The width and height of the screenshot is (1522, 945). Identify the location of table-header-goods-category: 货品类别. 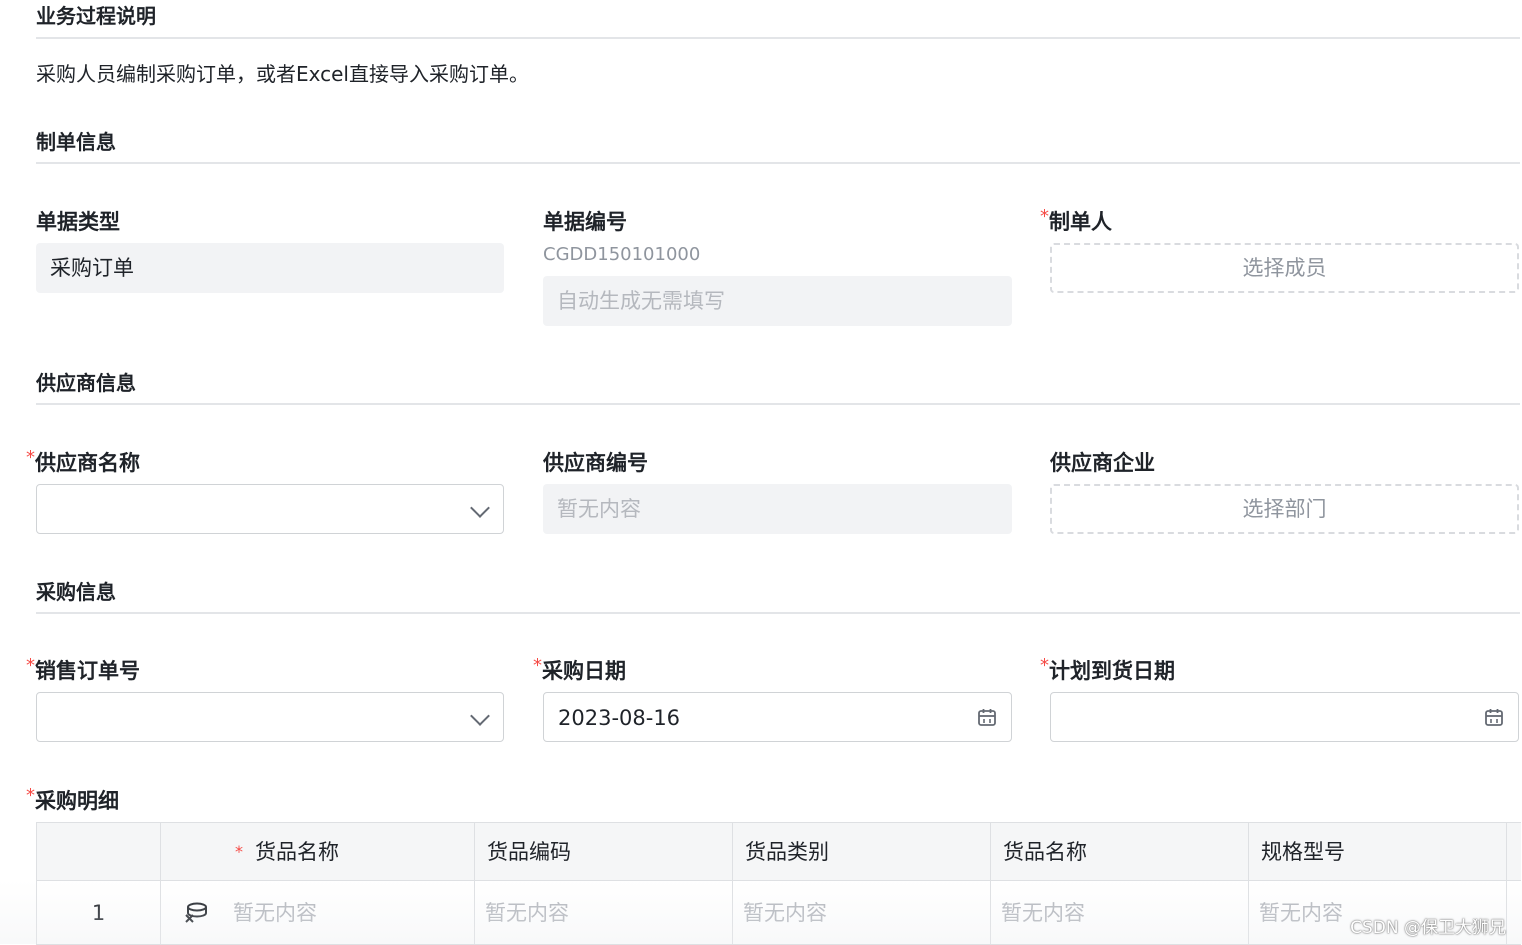
(862, 852).